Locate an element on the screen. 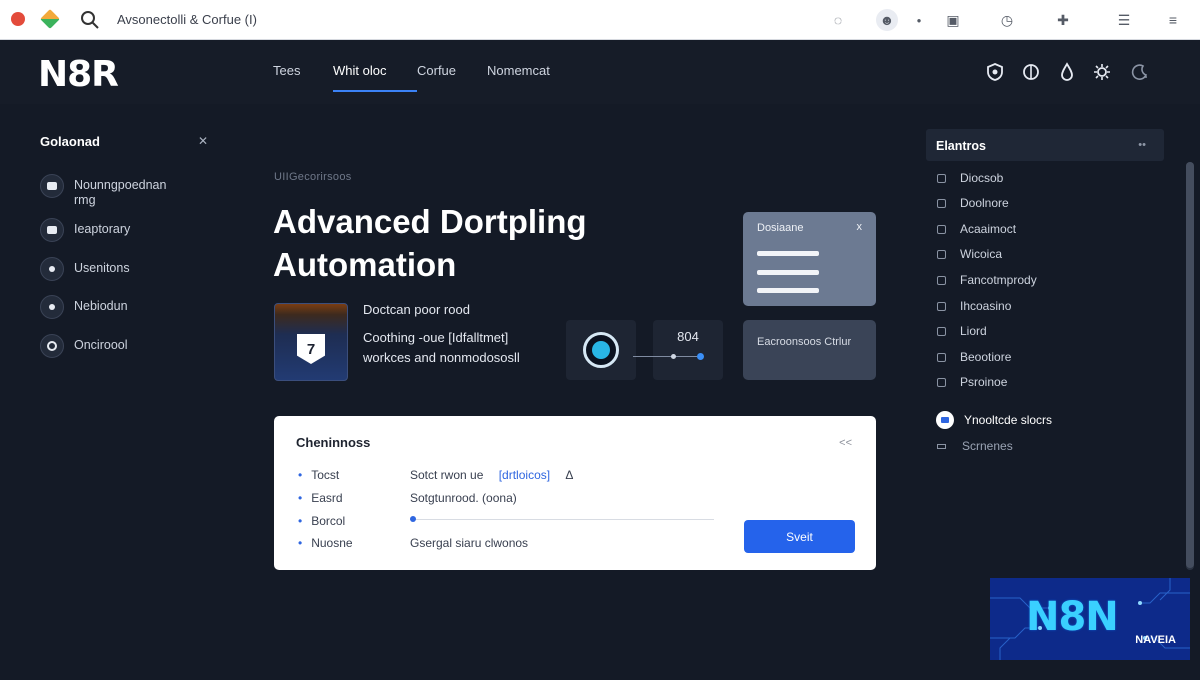 This screenshot has height=680, width=1200. right-panel-item-label: Liord is located at coordinates (973, 331).